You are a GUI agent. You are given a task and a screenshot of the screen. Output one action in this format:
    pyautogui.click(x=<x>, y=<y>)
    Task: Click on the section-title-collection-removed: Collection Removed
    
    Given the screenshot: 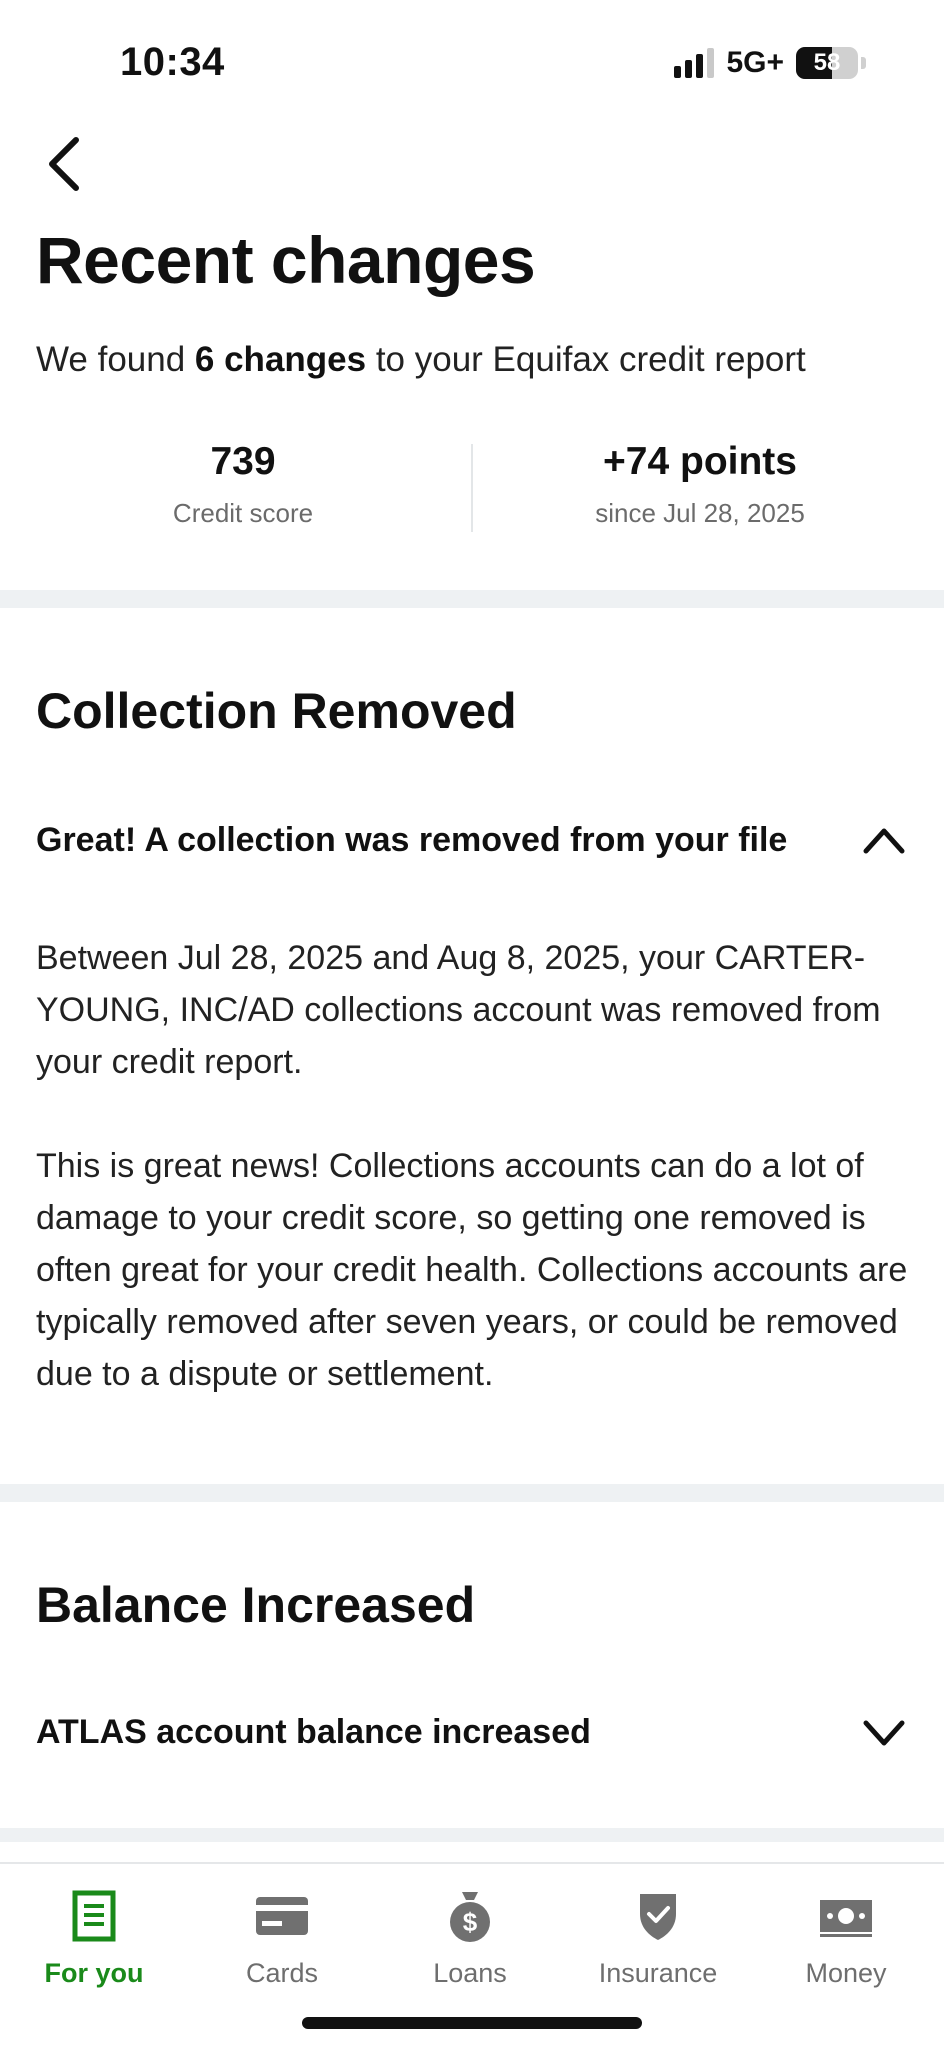 What is the action you would take?
    pyautogui.click(x=276, y=711)
    